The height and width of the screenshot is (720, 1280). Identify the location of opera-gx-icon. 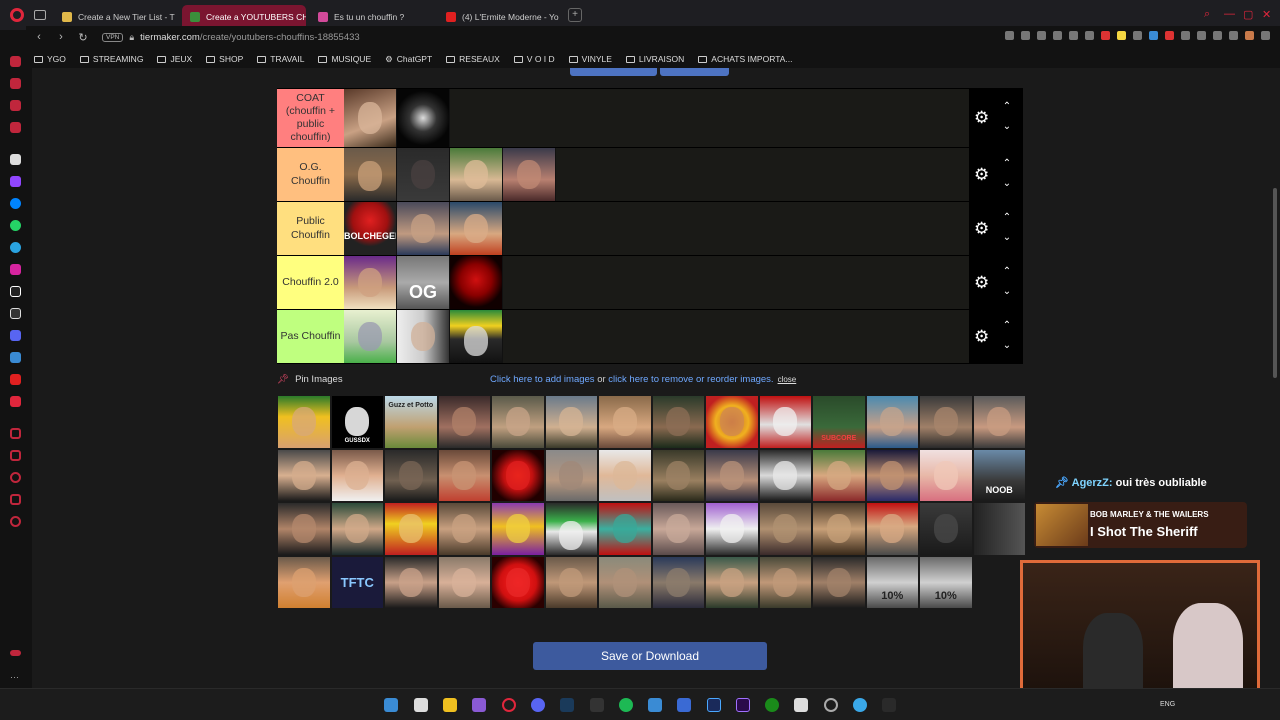
(509, 705).